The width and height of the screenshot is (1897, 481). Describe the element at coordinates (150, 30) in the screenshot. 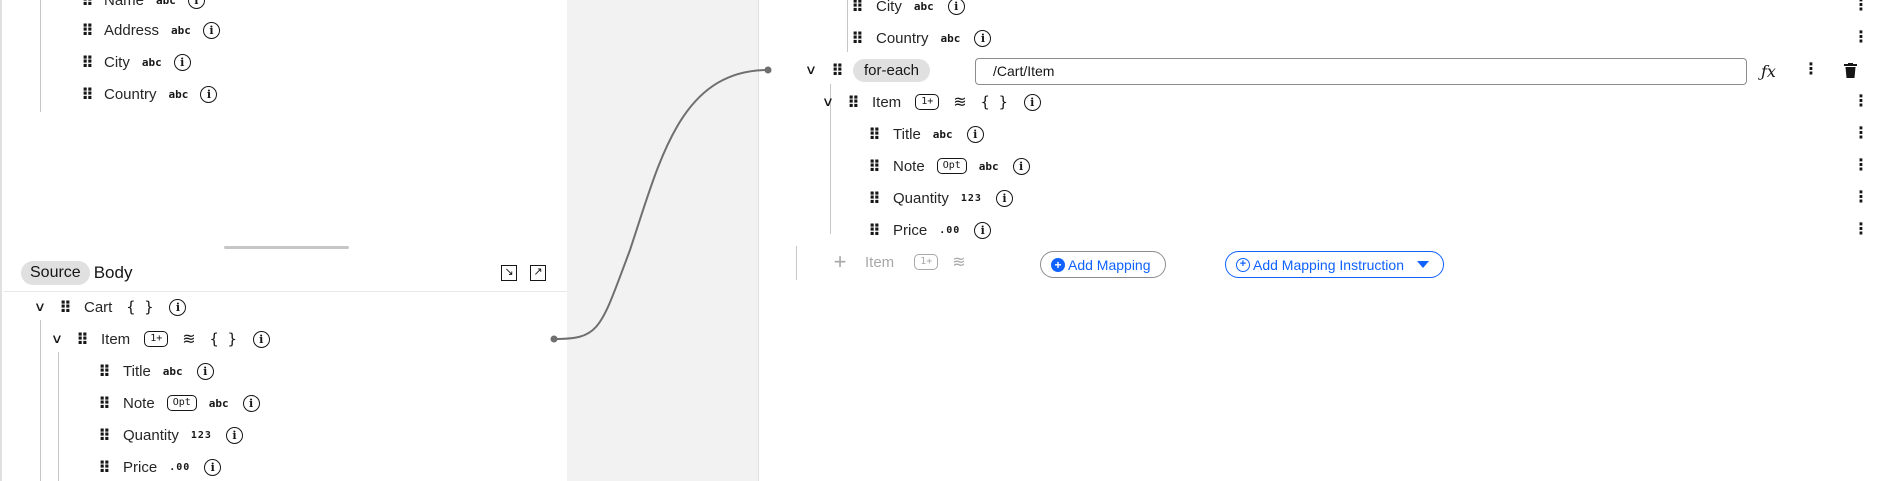

I see `schema-row-address: ⠿ Address abc i` at that location.